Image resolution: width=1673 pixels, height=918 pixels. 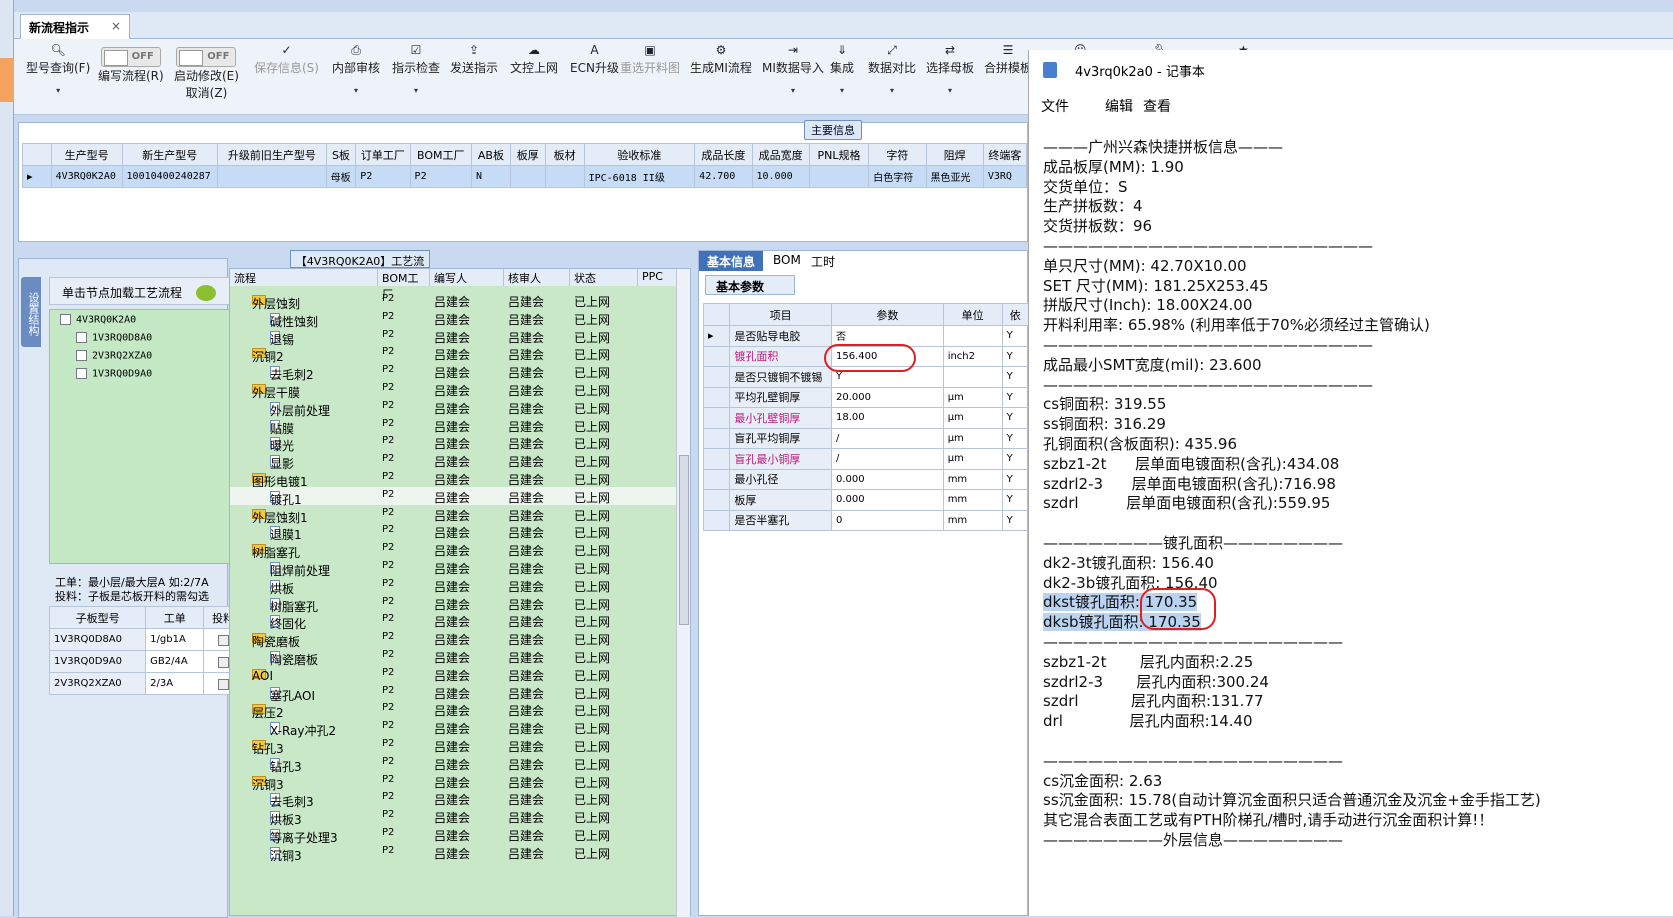 I want to click on param-row: 最小孔径 0.000 mm Y, so click(x=866, y=479).